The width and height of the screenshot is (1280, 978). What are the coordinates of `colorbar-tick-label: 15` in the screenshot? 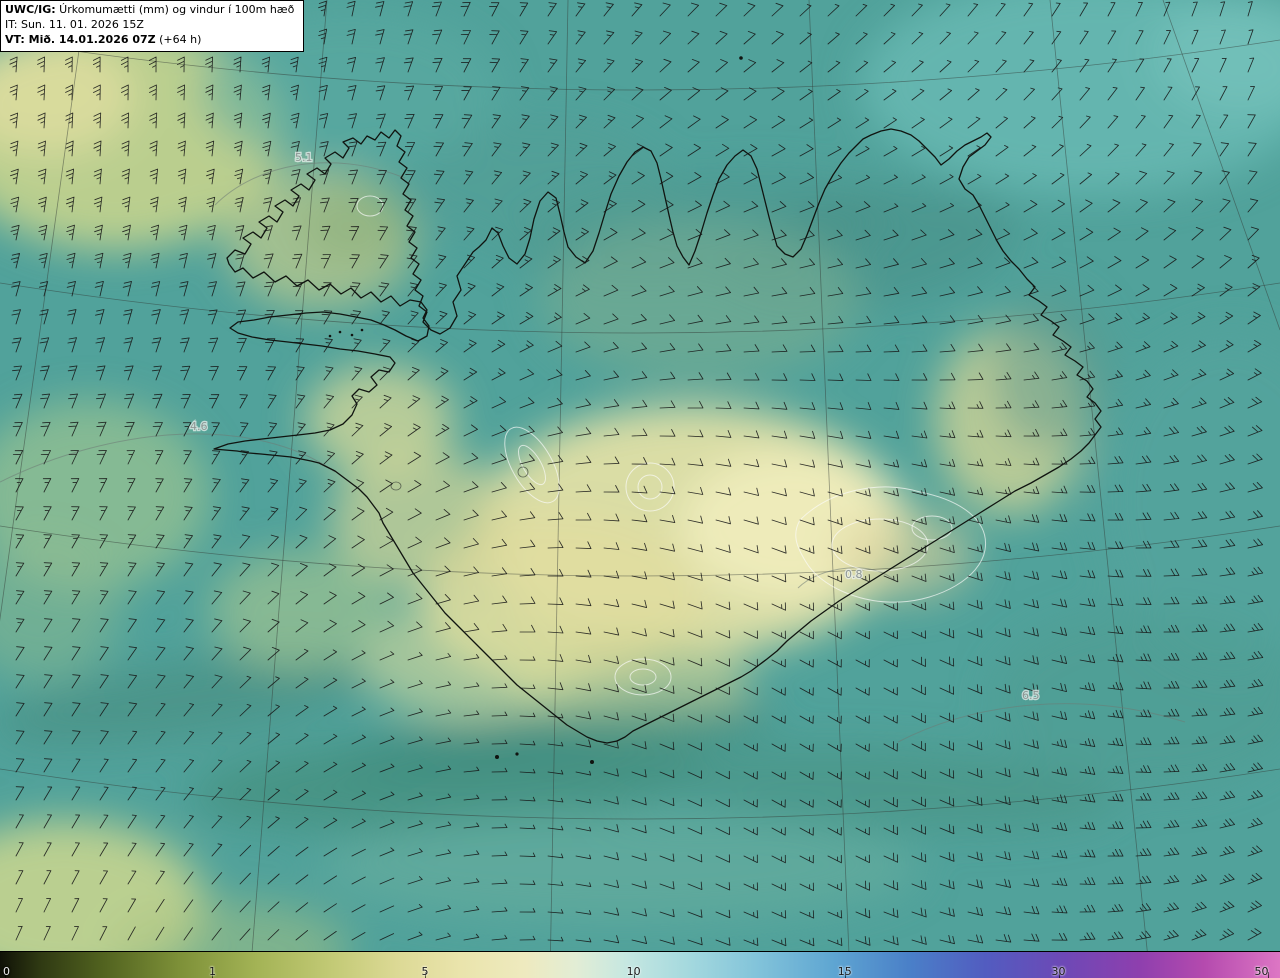 It's located at (844, 971).